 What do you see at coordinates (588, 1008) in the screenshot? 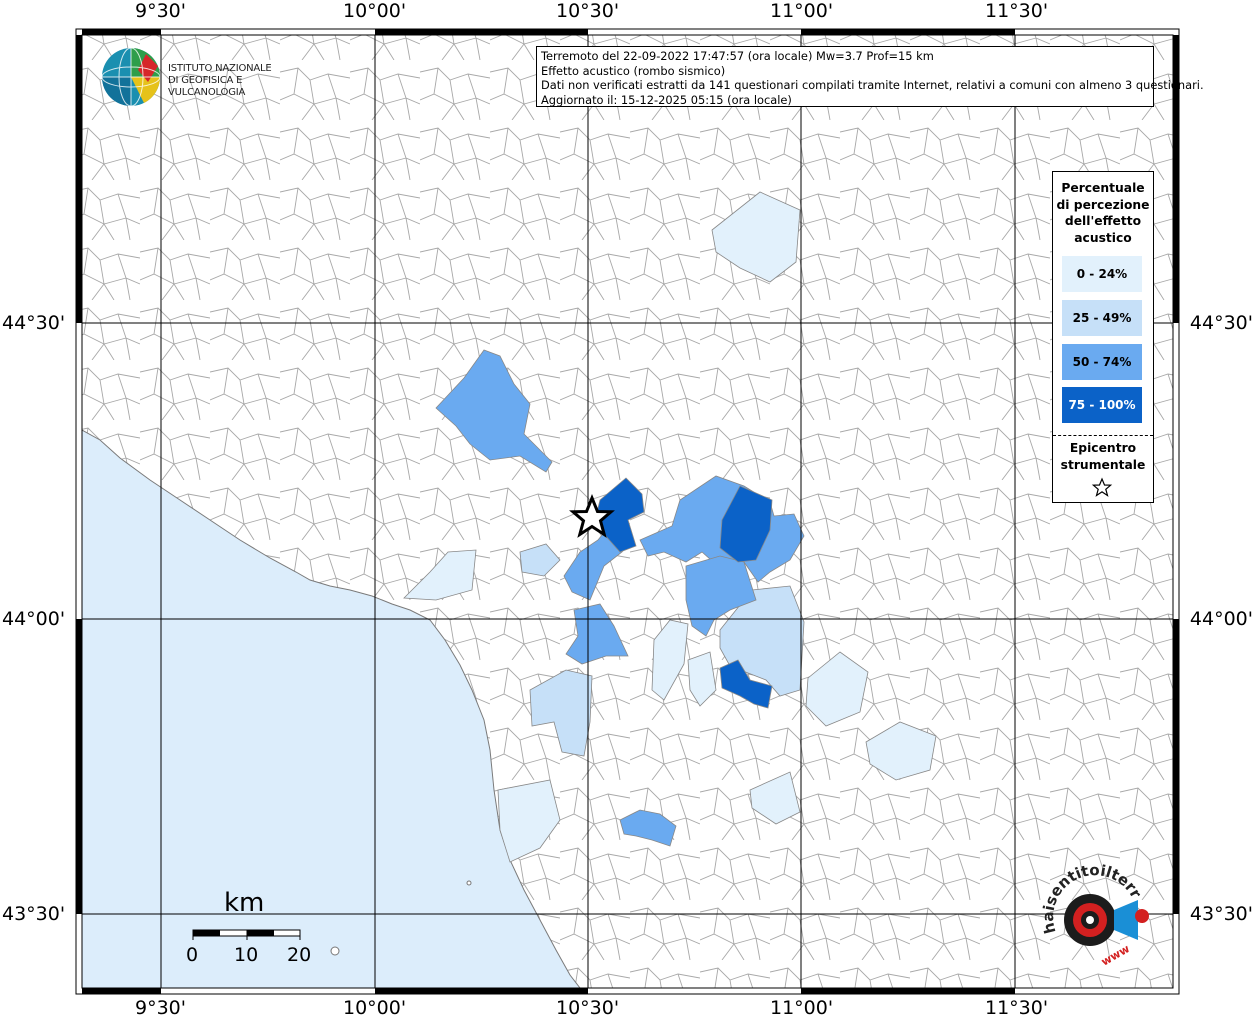
I see `bottom-tick-label: 10°30'` at bounding box center [588, 1008].